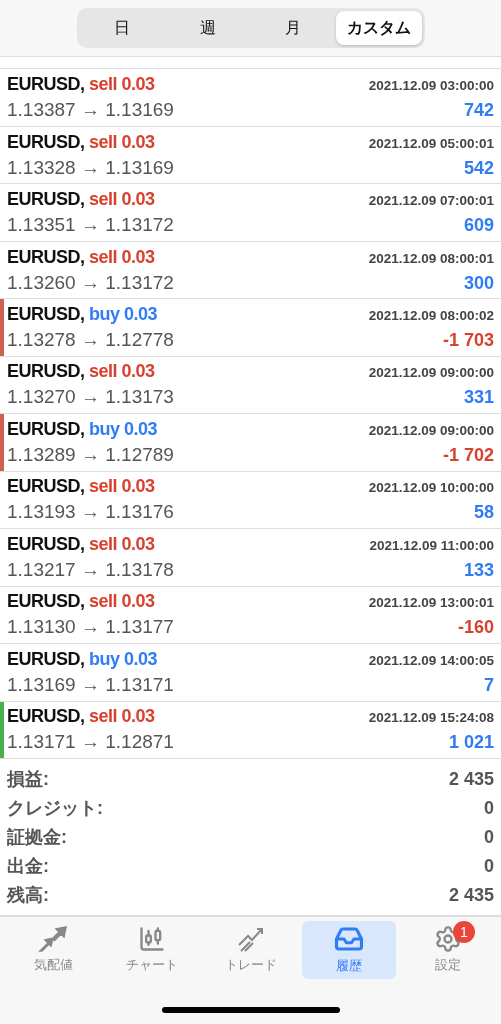 Image resolution: width=501 pixels, height=1024 pixels. Describe the element at coordinates (90, 569) in the screenshot. I see `deal-prices: 1.13217 → 1.13178` at that location.